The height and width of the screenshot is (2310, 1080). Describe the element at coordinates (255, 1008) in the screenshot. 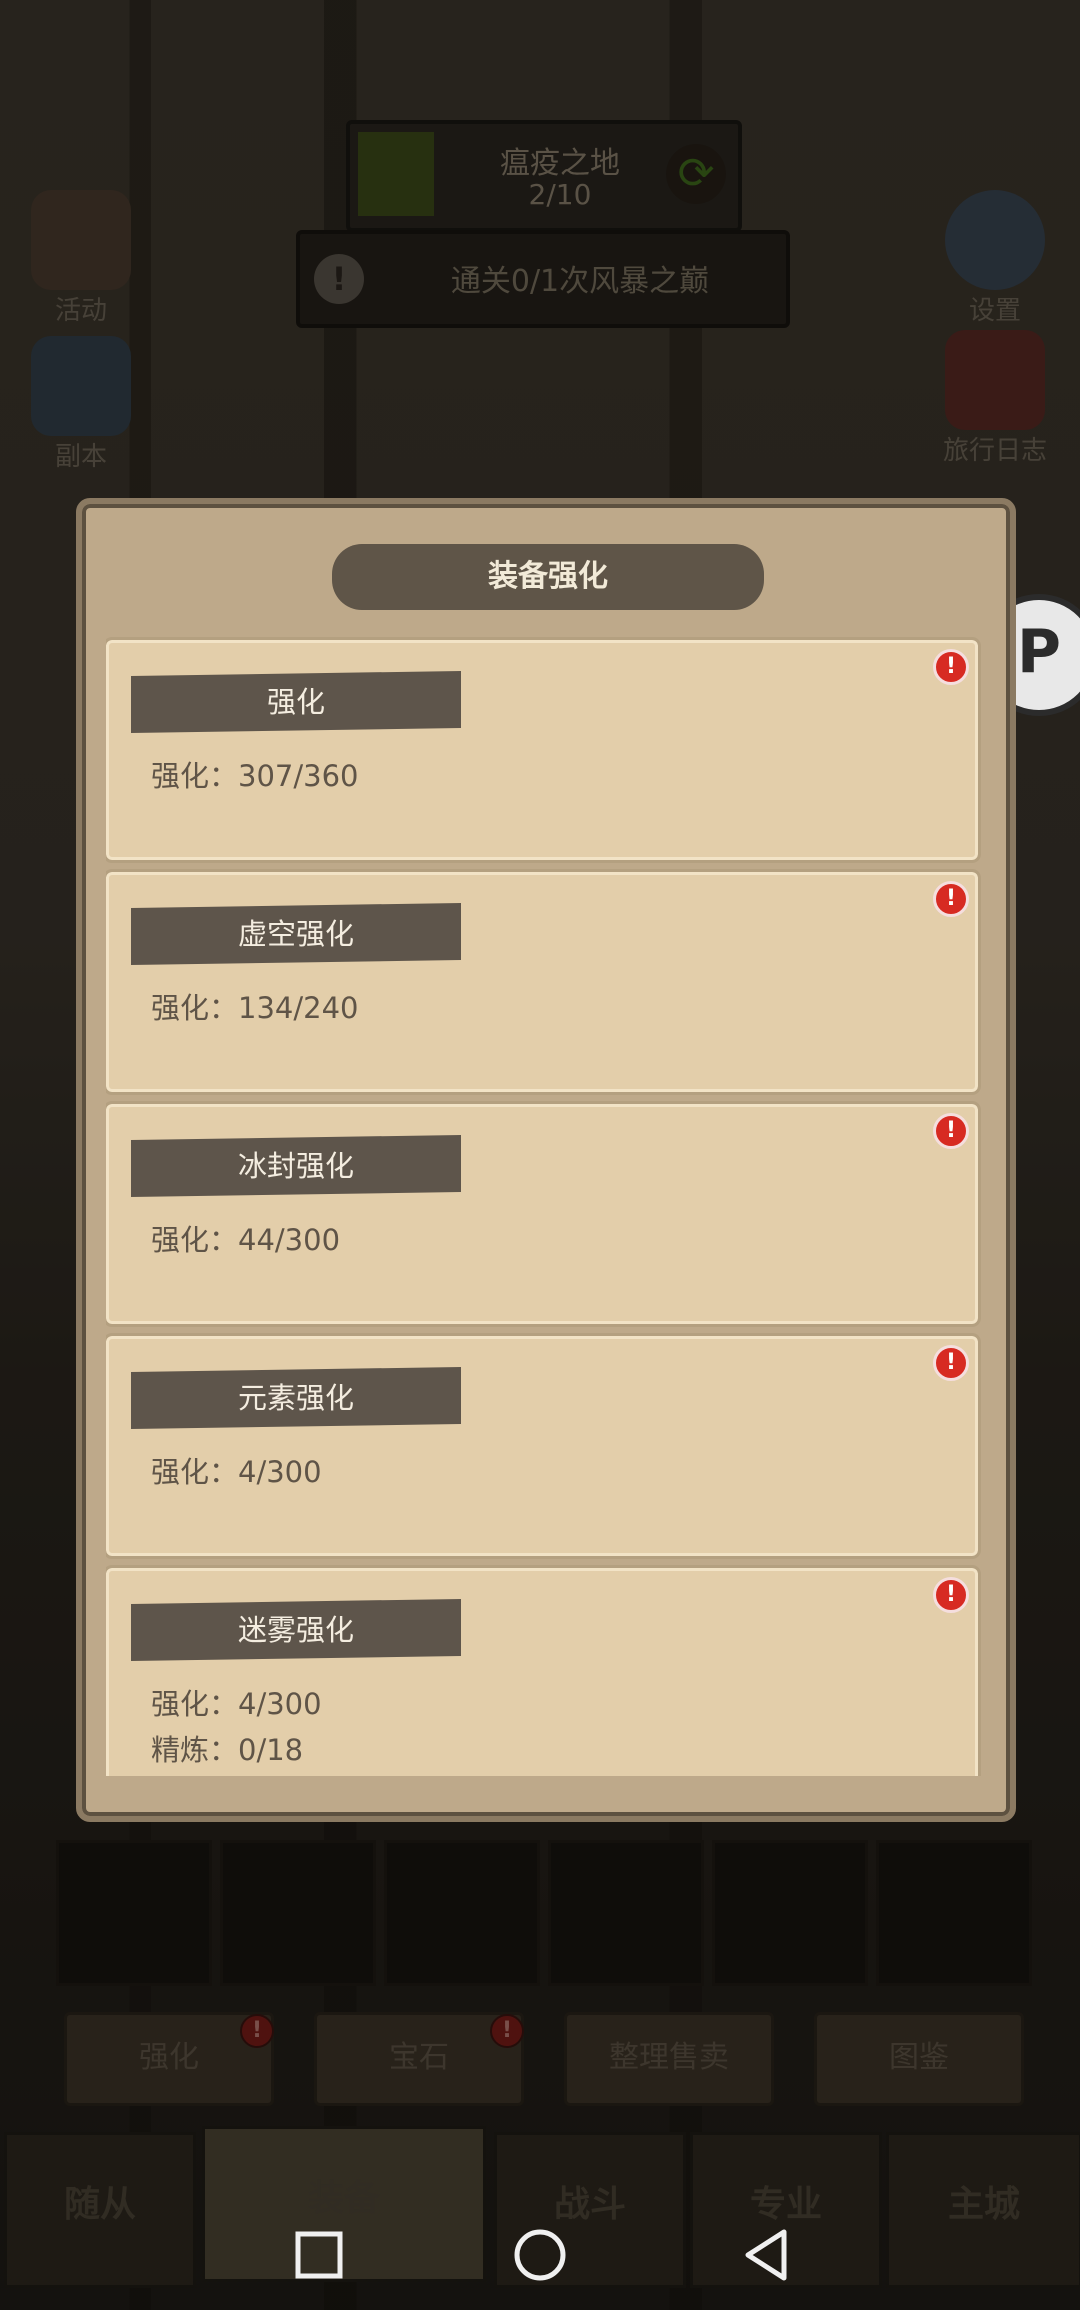

I see `card-line: 强化：134/240` at that location.